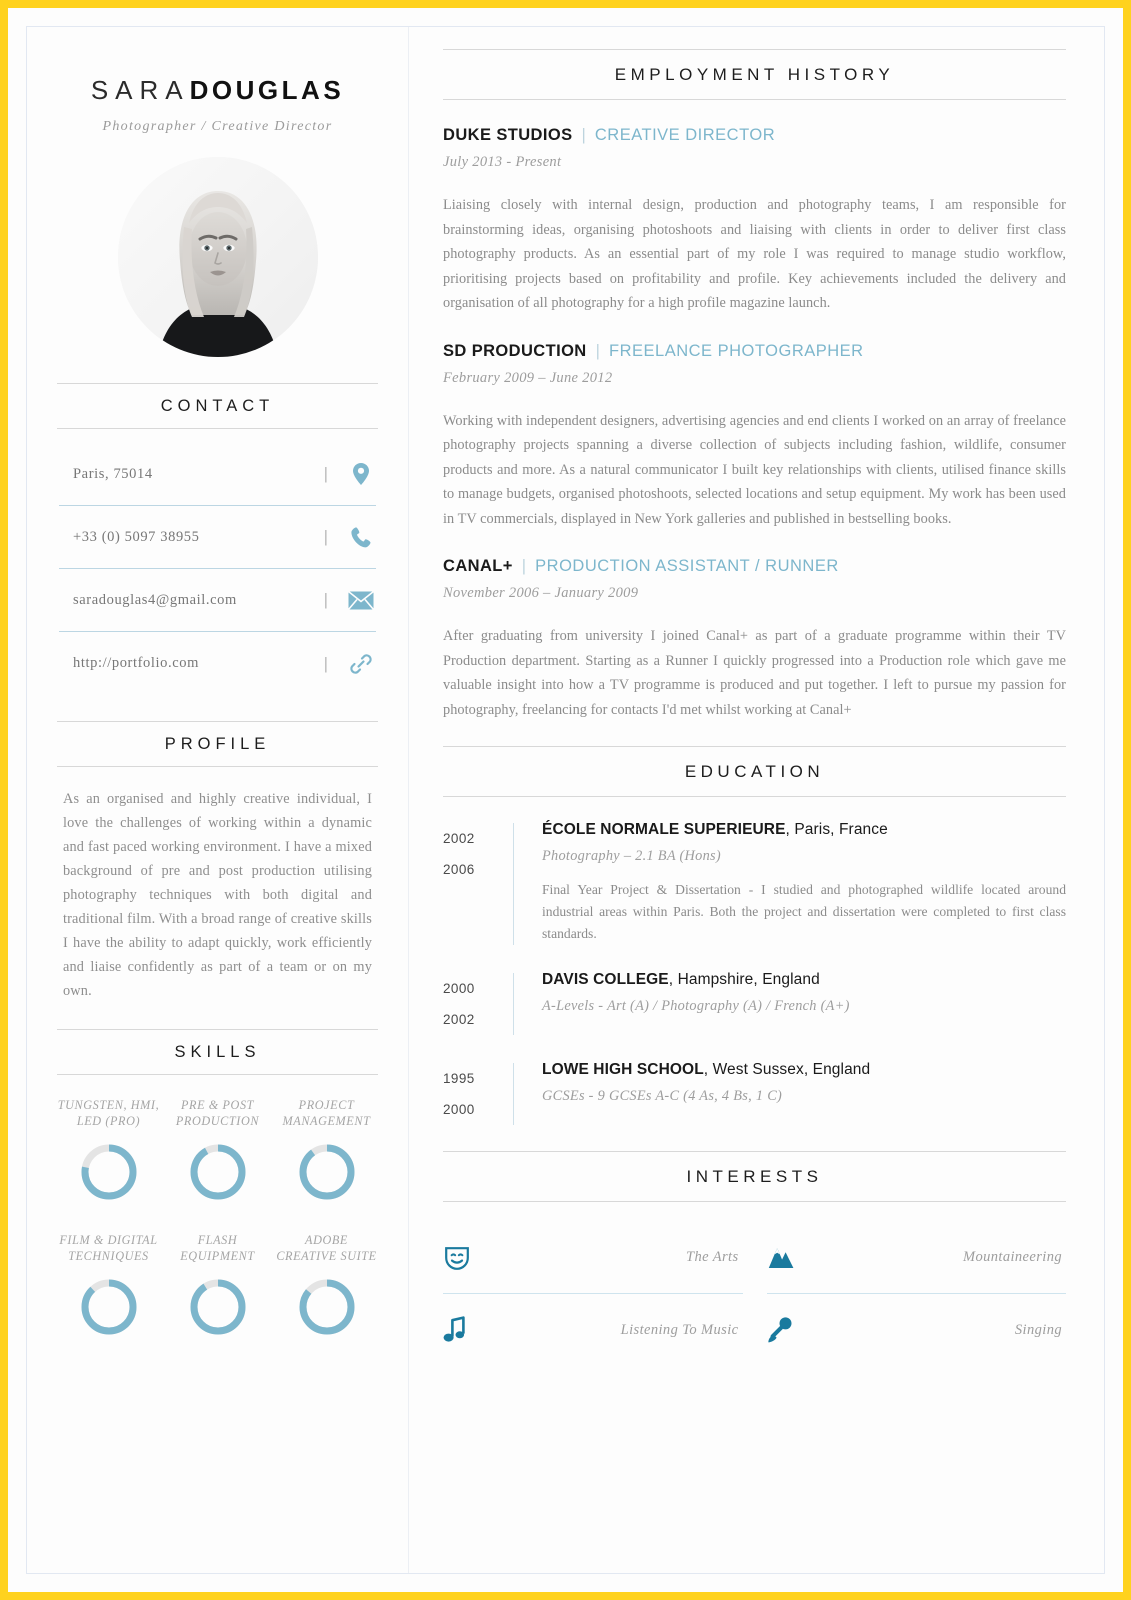 This screenshot has height=1600, width=1131. What do you see at coordinates (1038, 1329) in the screenshot?
I see `interest-label: Singing` at bounding box center [1038, 1329].